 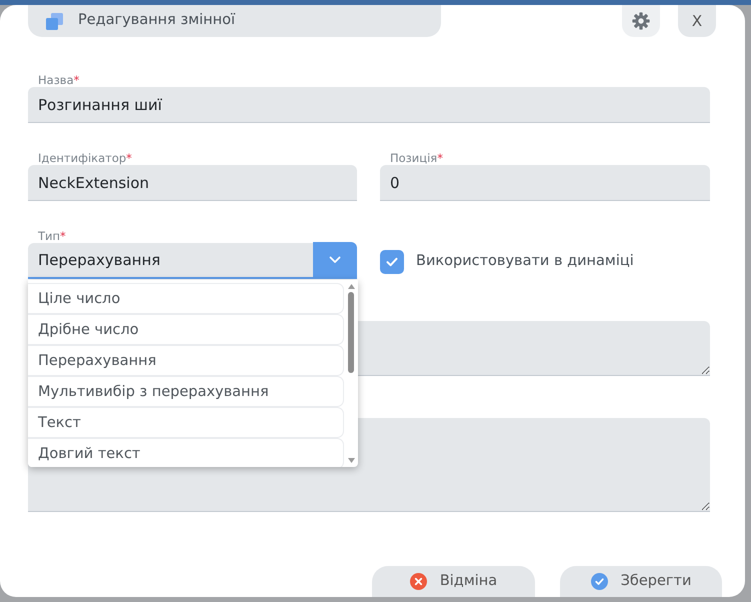 I want to click on check-circle-icon, so click(x=599, y=581).